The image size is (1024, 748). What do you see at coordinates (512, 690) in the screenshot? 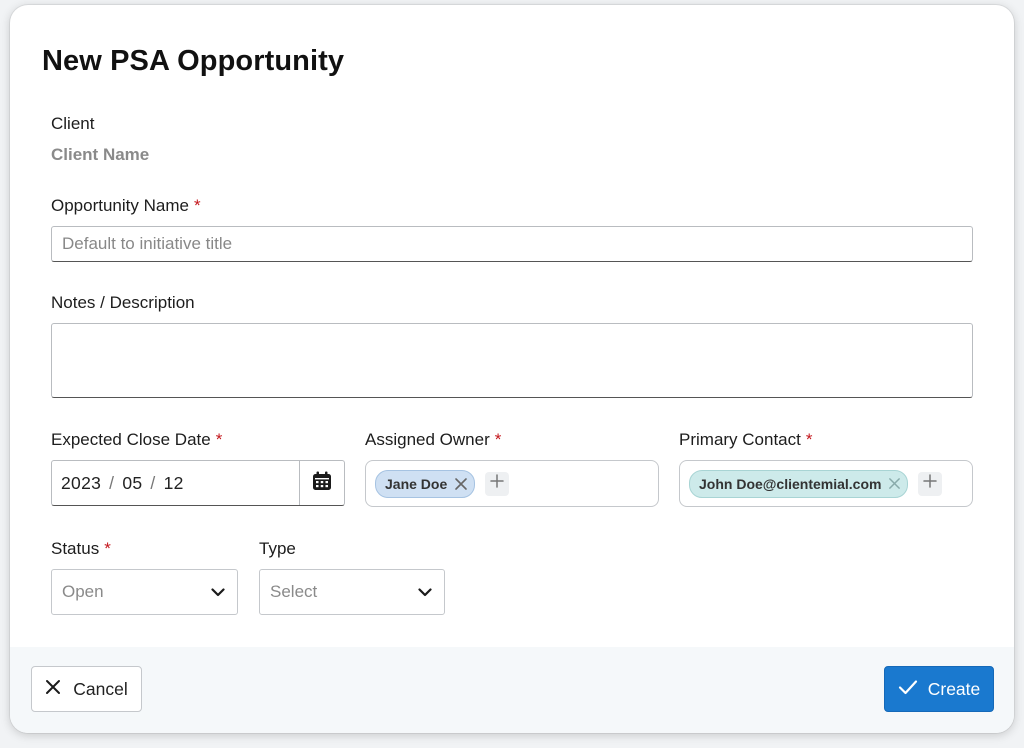
I see `dialog-footer: Cancel Create` at bounding box center [512, 690].